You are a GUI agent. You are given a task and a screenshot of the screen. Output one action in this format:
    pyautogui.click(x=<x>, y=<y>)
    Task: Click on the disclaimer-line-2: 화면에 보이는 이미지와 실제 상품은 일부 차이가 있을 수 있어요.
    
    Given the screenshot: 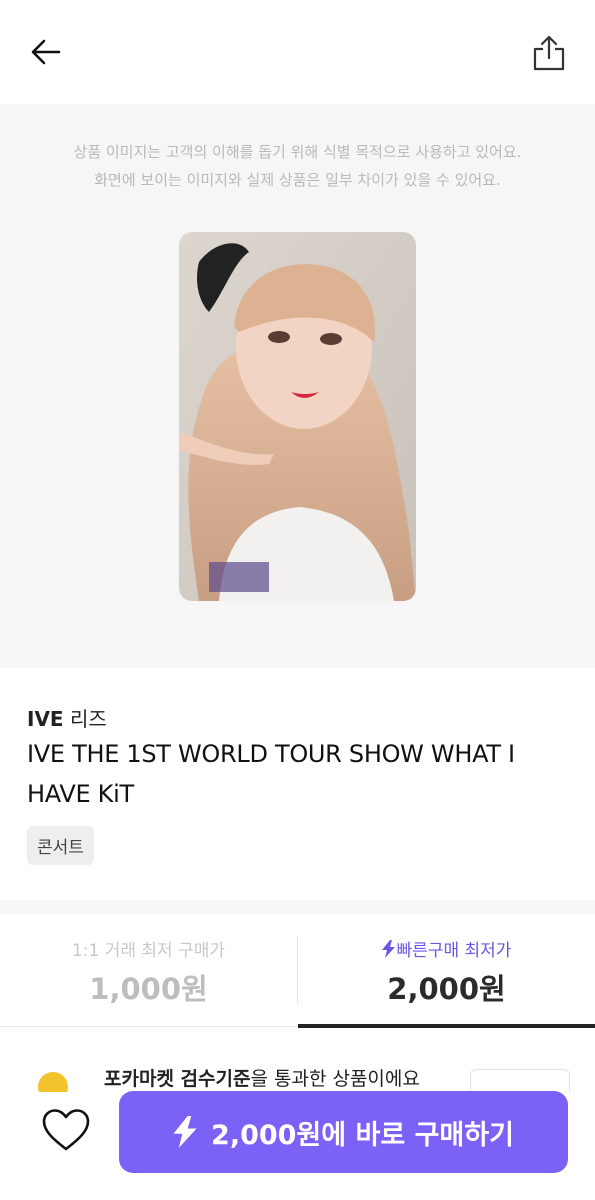 What is the action you would take?
    pyautogui.click(x=297, y=180)
    